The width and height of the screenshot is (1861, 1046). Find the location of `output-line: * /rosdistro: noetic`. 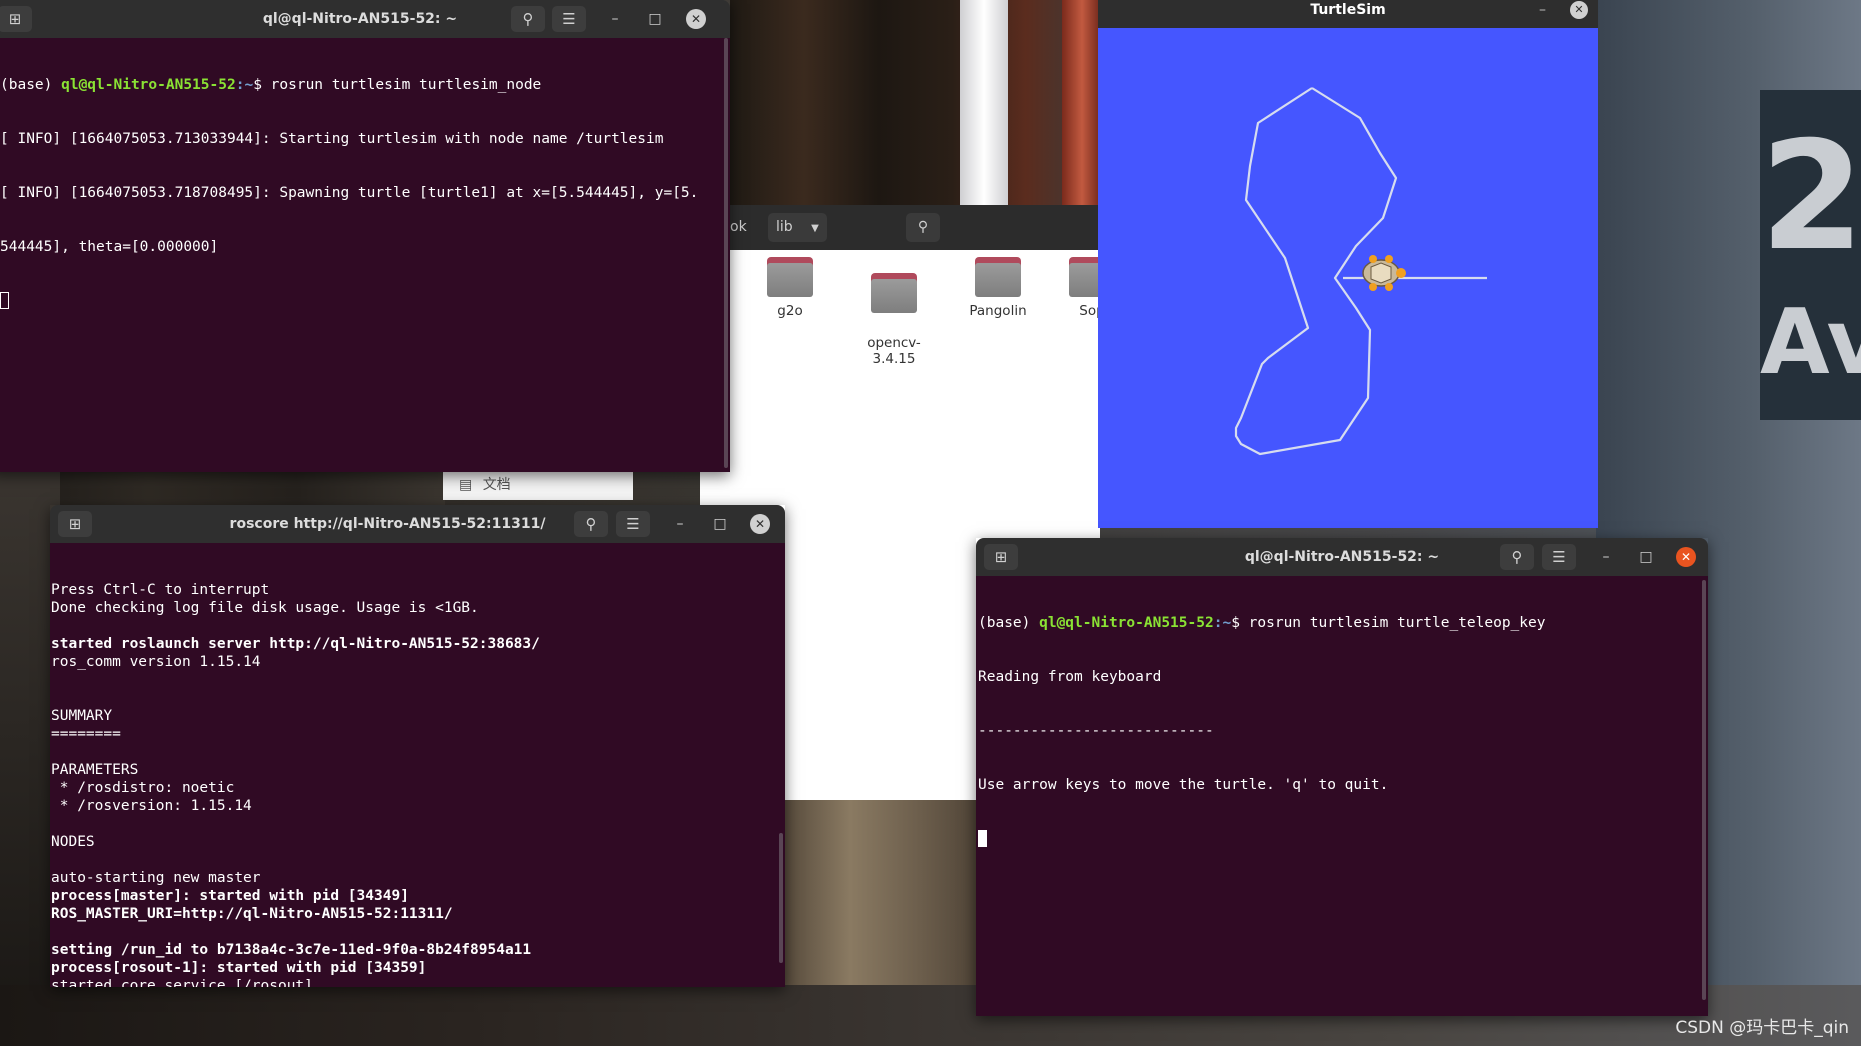

output-line: * /rosdistro: noetic is located at coordinates (143, 788).